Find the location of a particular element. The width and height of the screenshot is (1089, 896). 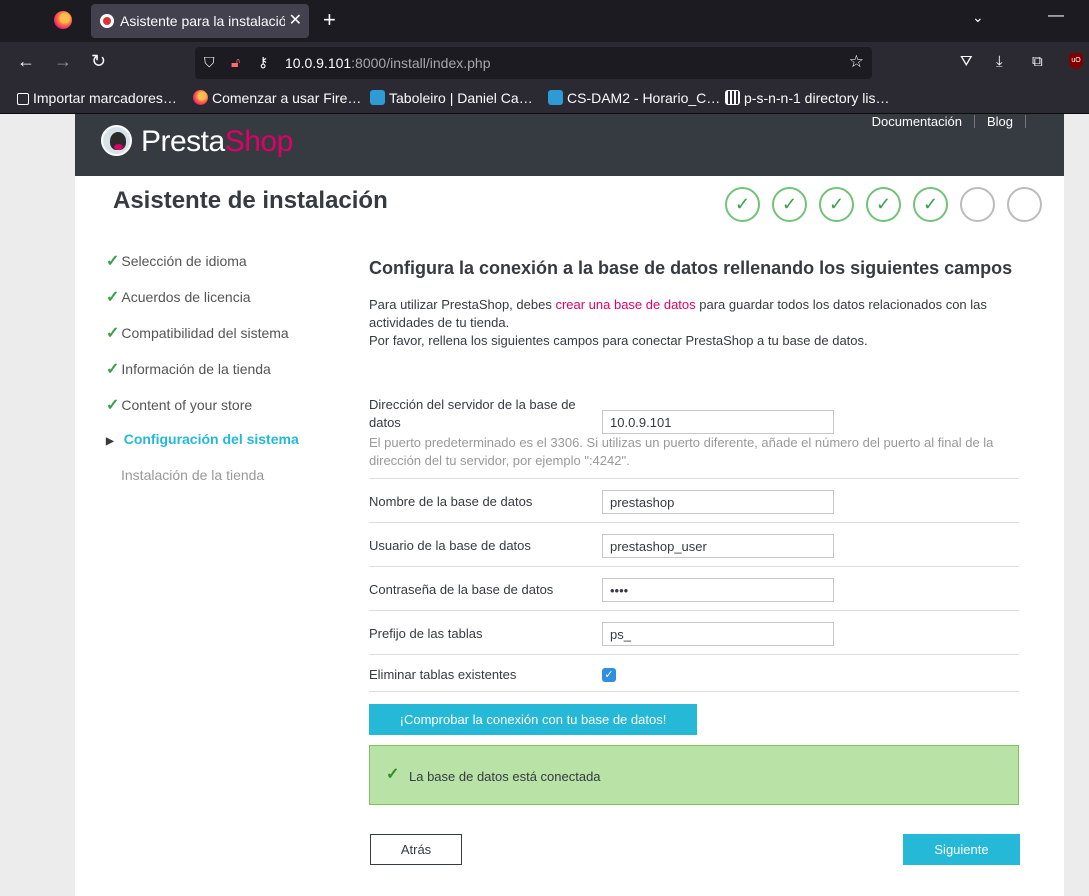

prefix-input is located at coordinates (718, 634).